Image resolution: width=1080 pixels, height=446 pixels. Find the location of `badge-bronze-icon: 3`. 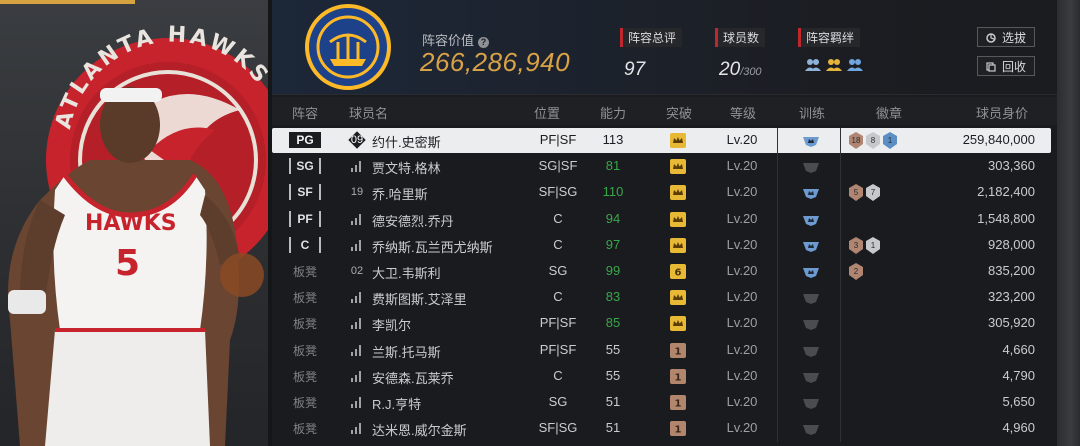

badge-bronze-icon: 3 is located at coordinates (856, 245).